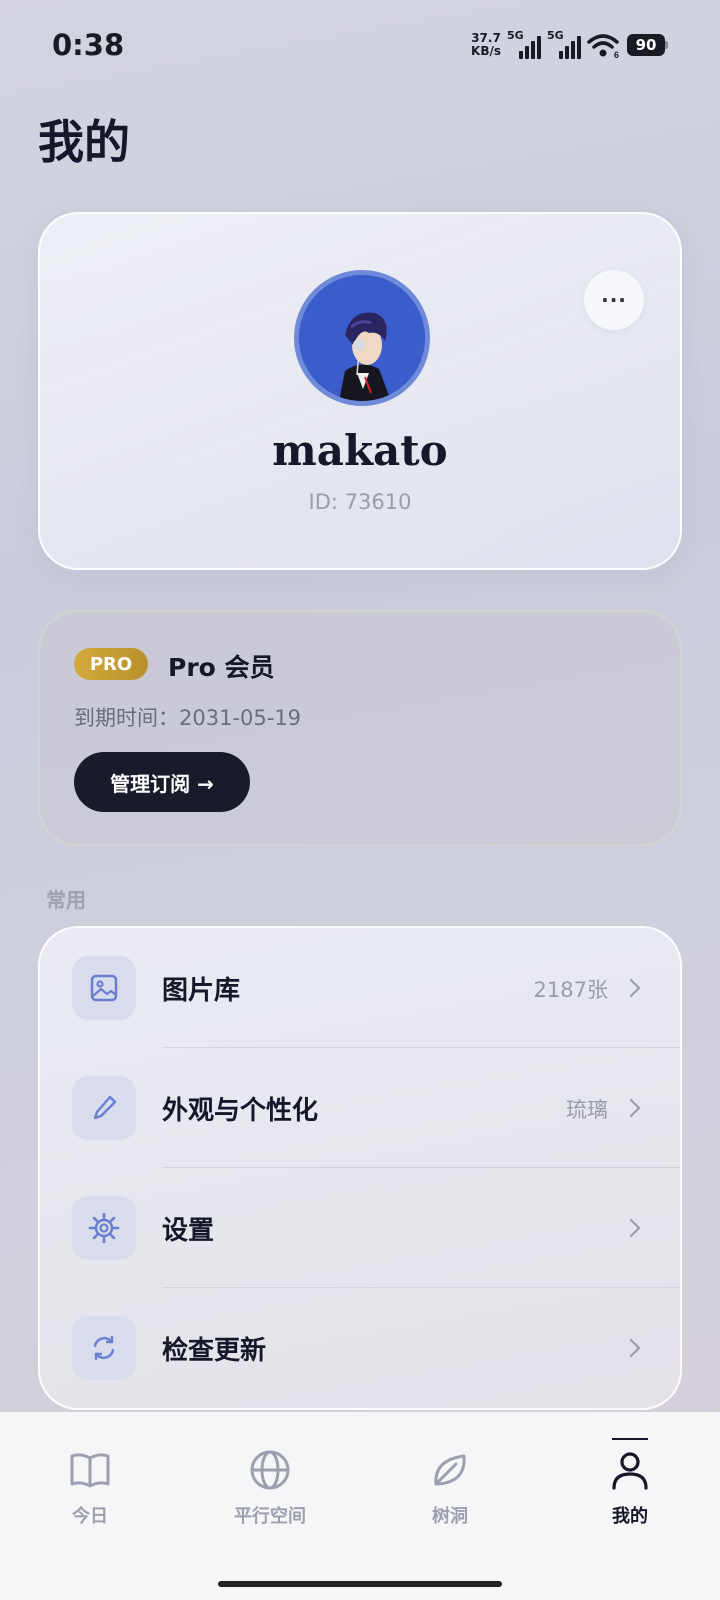 Image resolution: width=720 pixels, height=1600 pixels. What do you see at coordinates (221, 667) in the screenshot?
I see `subscription-title: Pro 会员` at bounding box center [221, 667].